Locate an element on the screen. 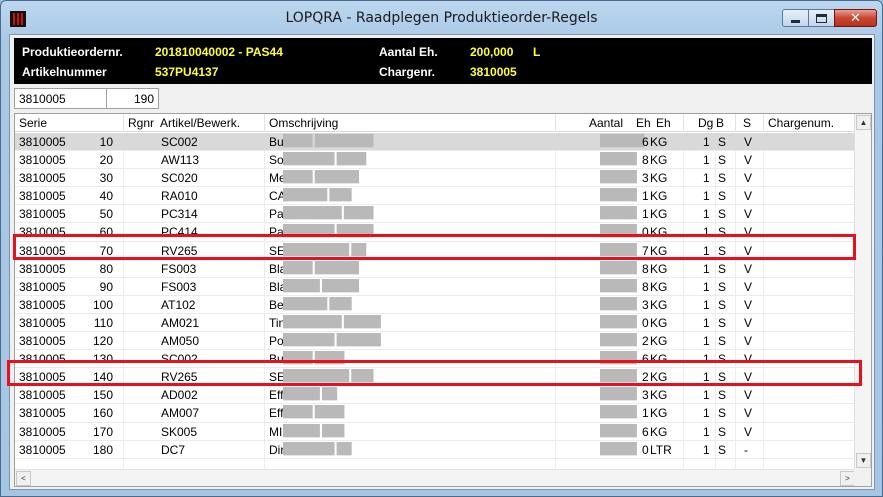 This screenshot has width=883, height=497. table-row: 3810005 130 SC002 Bu ████ ████ █████ 6 KG 1 S V is located at coordinates (435, 359).